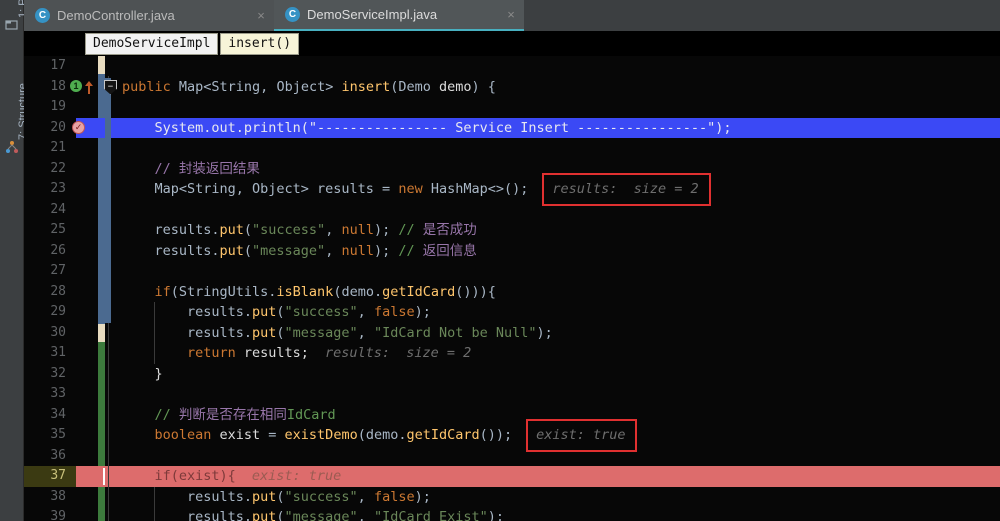 The width and height of the screenshot is (1000, 521). Describe the element at coordinates (58, 496) in the screenshot. I see `line-number: 38` at that location.